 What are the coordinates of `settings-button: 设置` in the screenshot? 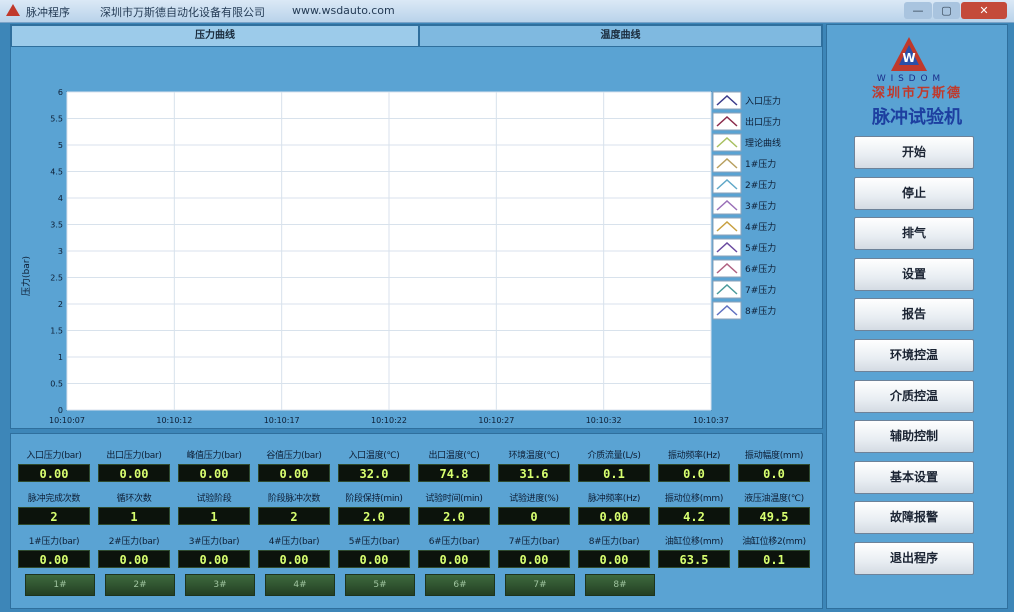 It's located at (914, 274).